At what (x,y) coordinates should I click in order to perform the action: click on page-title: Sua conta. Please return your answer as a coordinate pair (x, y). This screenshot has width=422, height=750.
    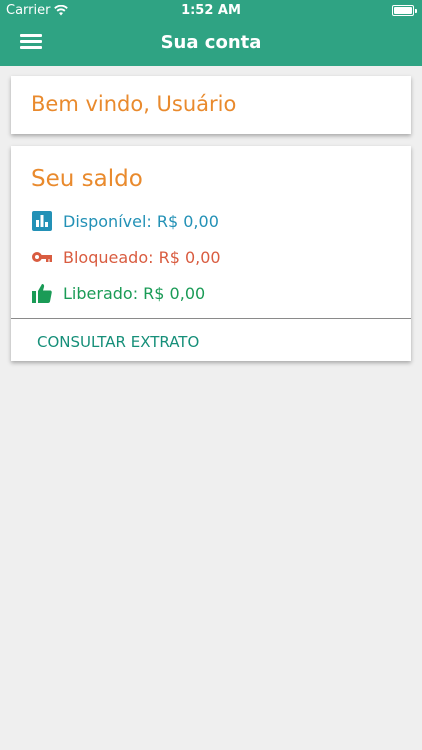
    Looking at the image, I should click on (211, 42).